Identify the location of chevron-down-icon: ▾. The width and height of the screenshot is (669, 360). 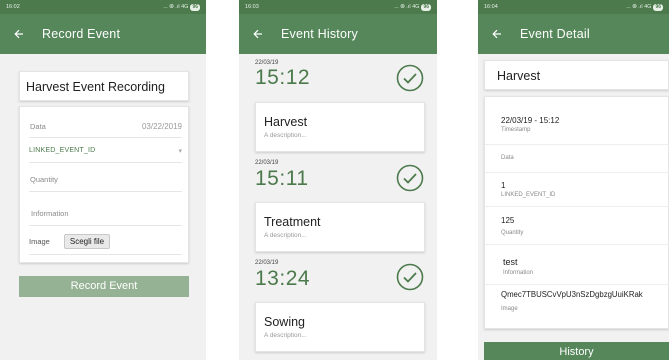
(180, 151).